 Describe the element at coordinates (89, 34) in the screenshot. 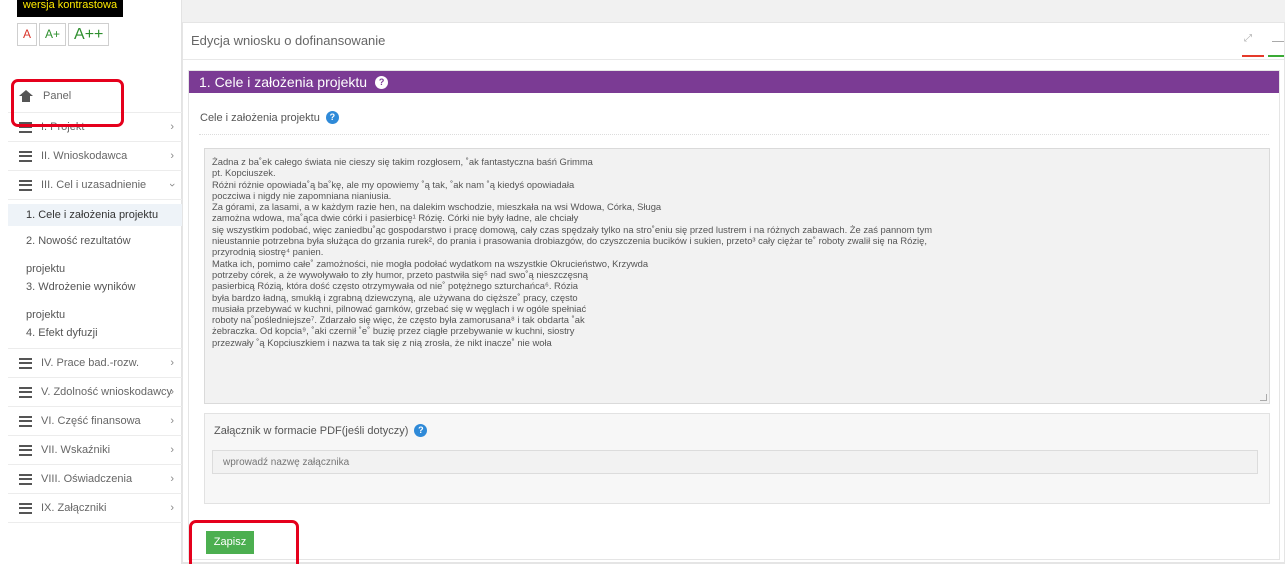

I see `font-size-large-button: A++` at that location.